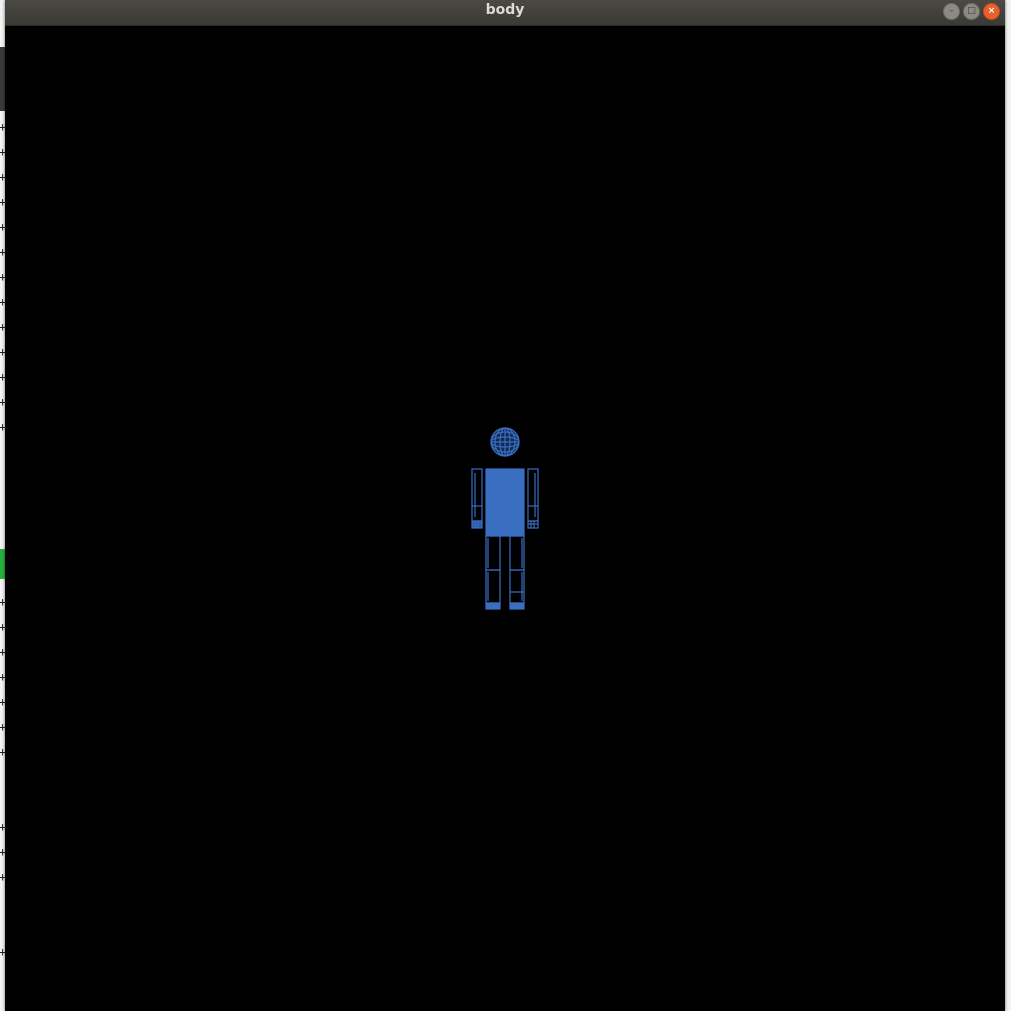 Image resolution: width=1011 pixels, height=1011 pixels. What do you see at coordinates (493, 553) in the screenshot?
I see `left-thigh` at bounding box center [493, 553].